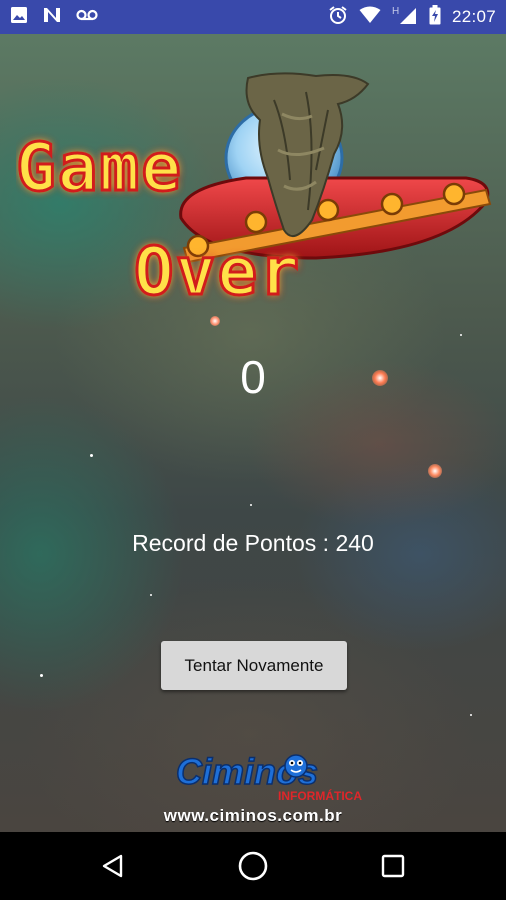 The width and height of the screenshot is (506, 900). I want to click on navigation-bar, so click(253, 866).